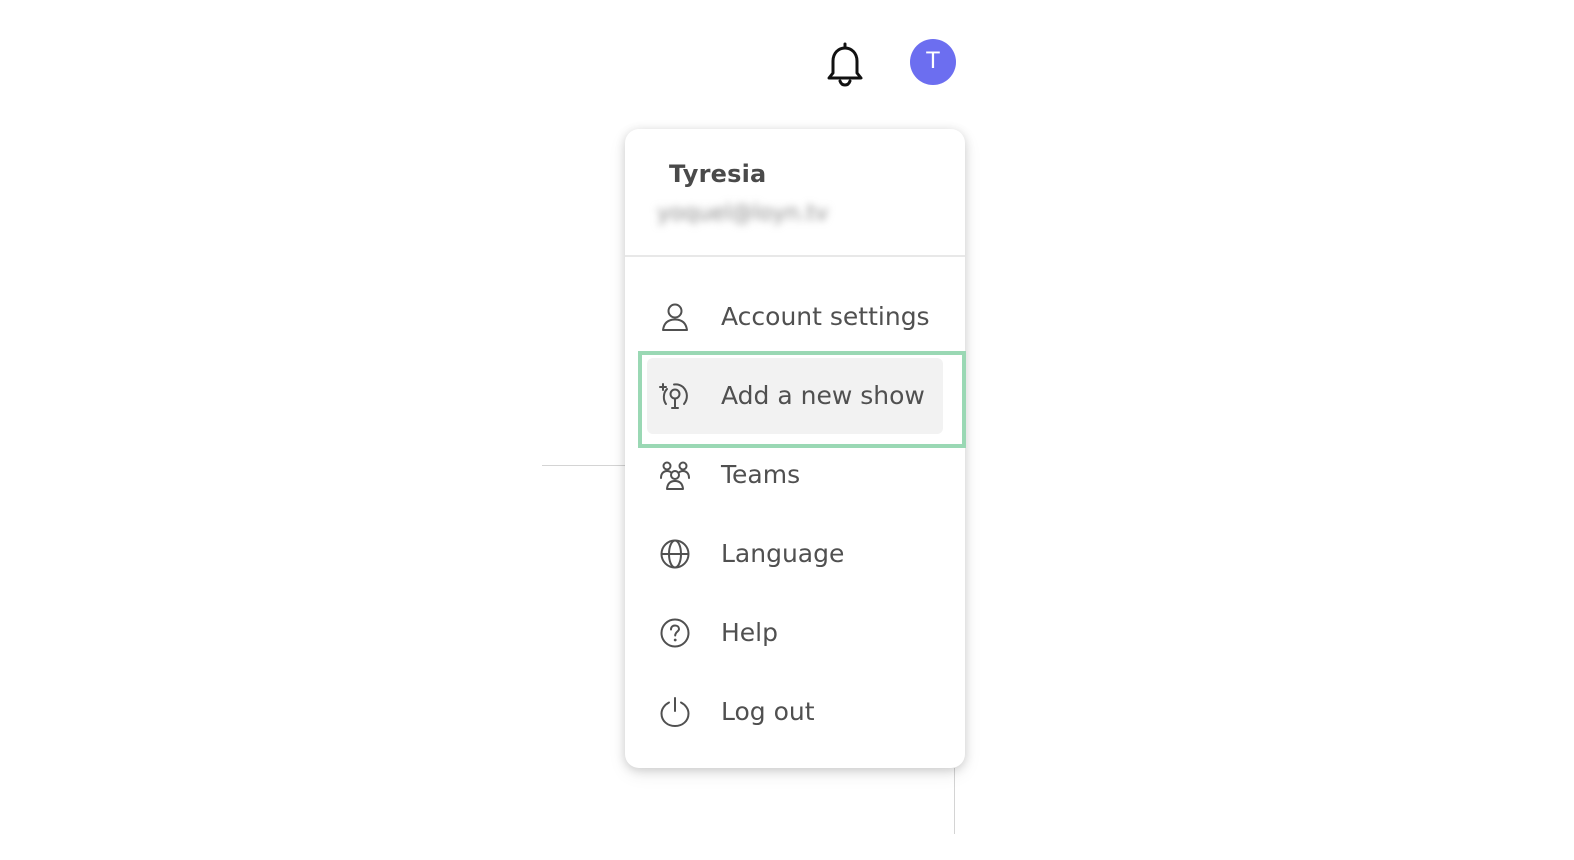 This screenshot has width=1574, height=860. I want to click on menu-item-label: Account settings, so click(825, 316).